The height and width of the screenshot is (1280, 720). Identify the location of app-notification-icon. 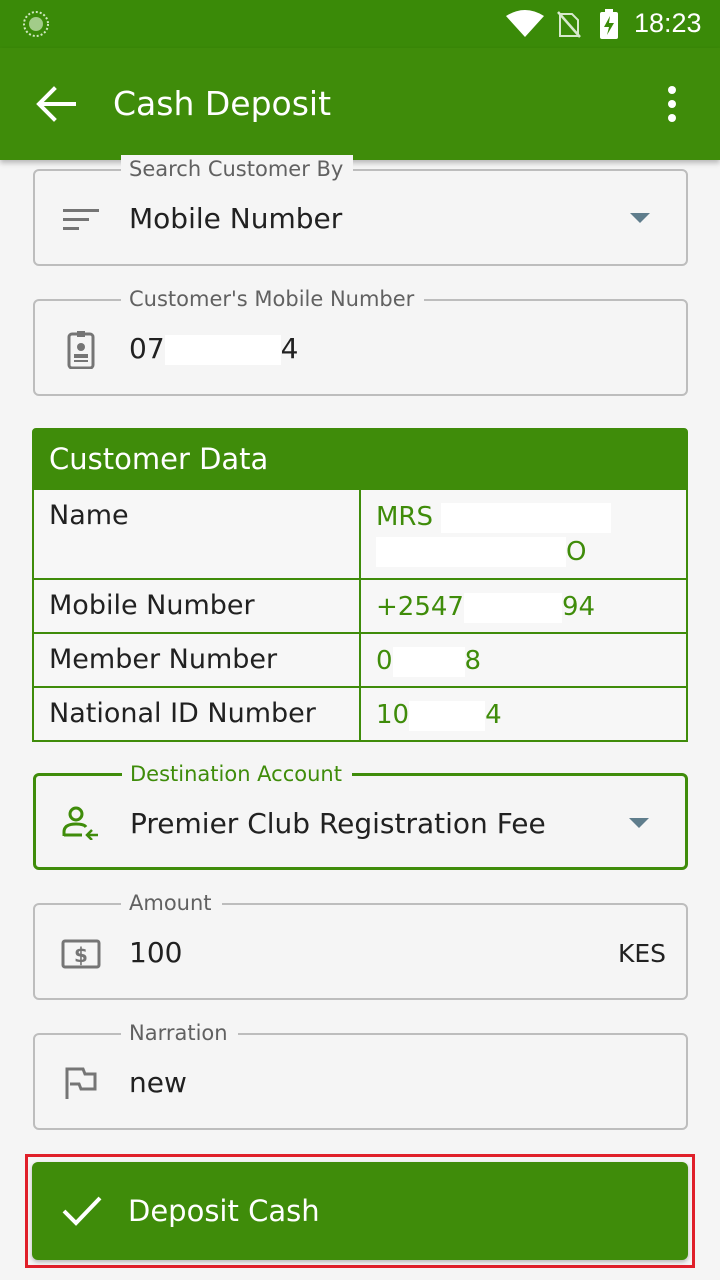
(36, 24).